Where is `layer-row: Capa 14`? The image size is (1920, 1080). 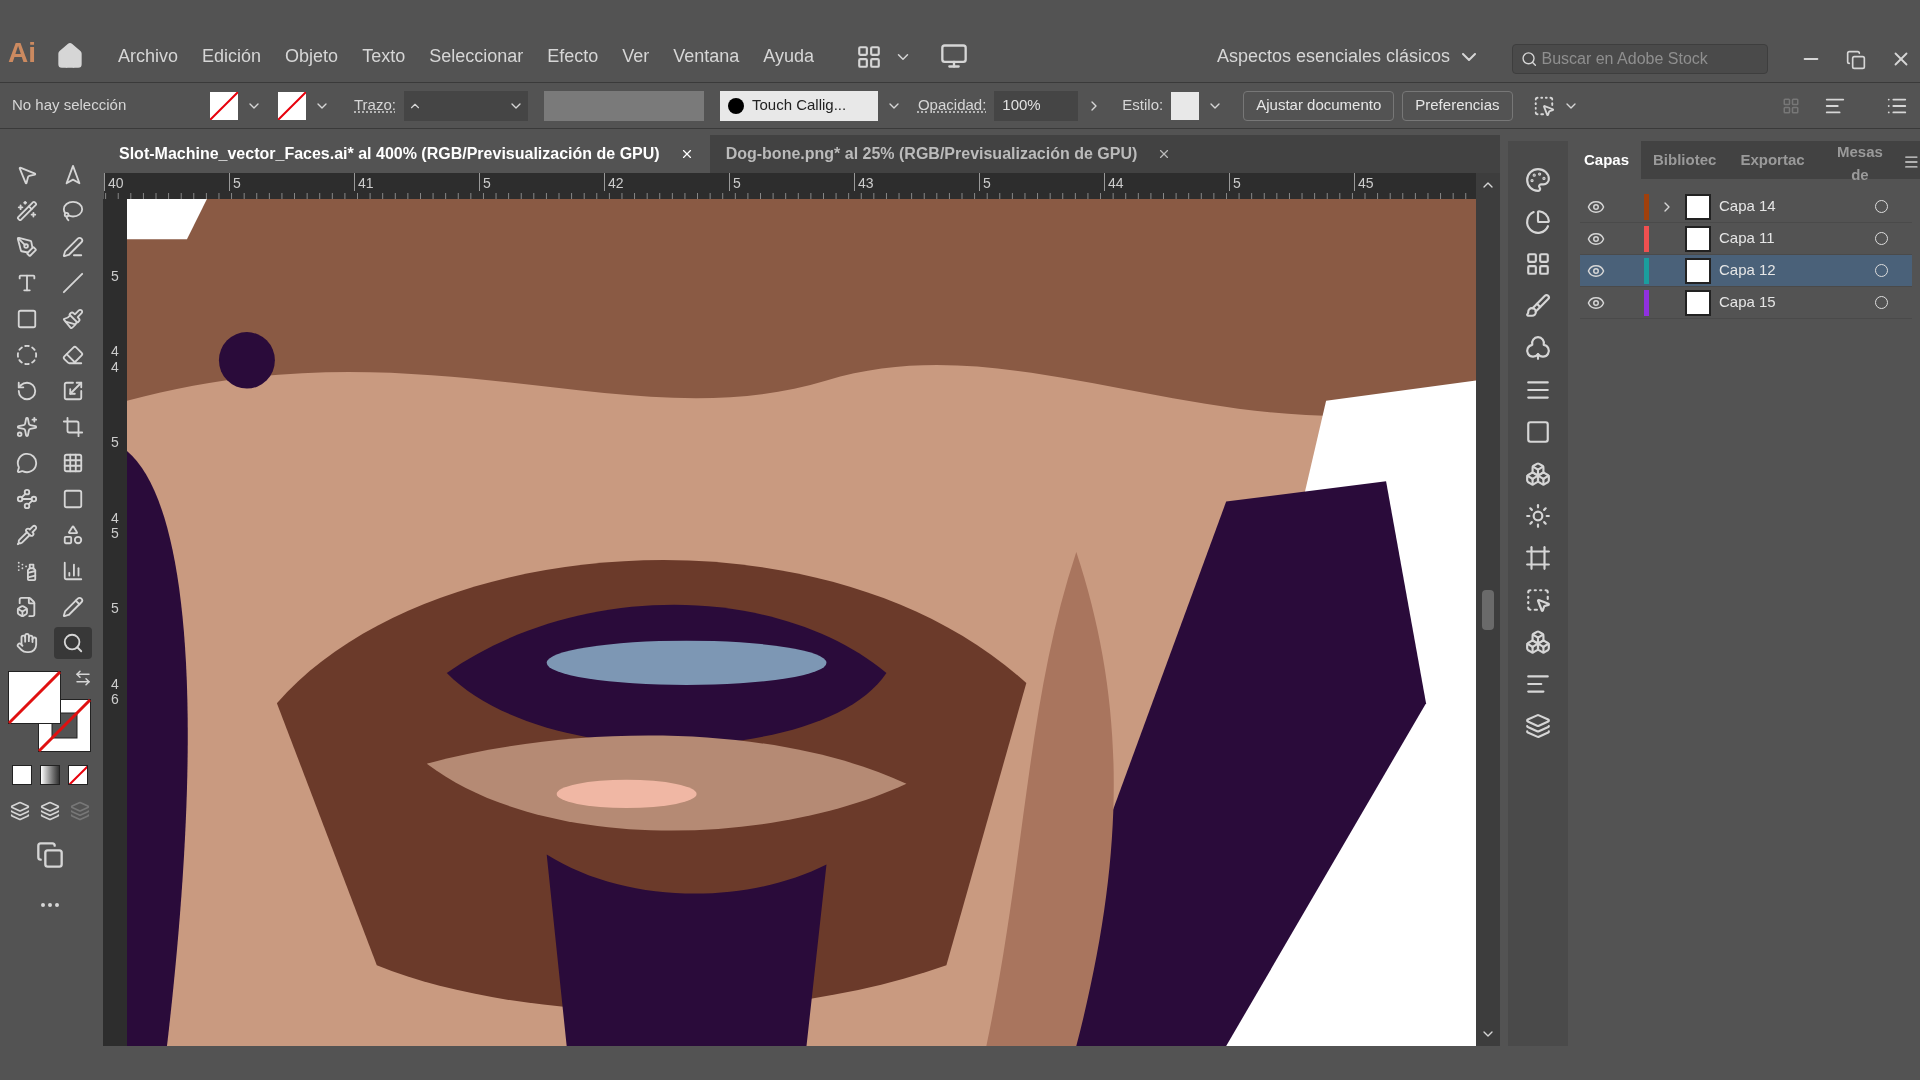
layer-row: Capa 14 is located at coordinates (1746, 207).